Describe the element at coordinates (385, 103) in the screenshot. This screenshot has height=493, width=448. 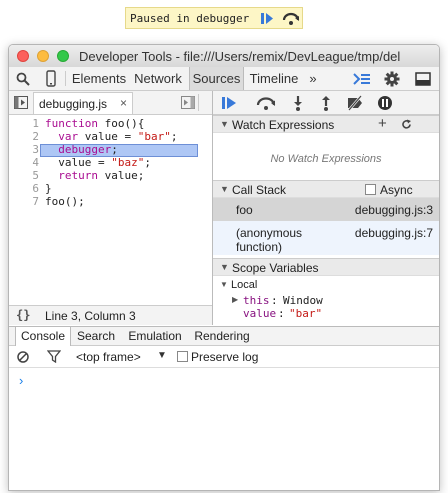
I see `pause-on-exceptions-icon` at that location.